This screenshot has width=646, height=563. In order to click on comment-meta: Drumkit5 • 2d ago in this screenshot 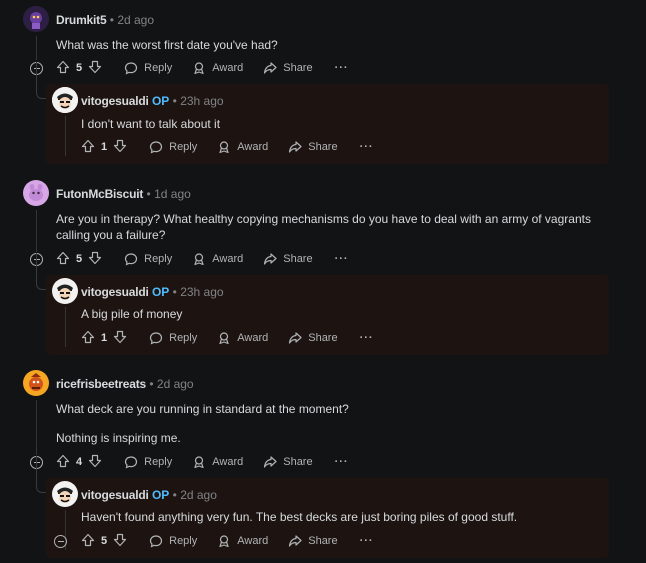, I will do `click(105, 20)`.